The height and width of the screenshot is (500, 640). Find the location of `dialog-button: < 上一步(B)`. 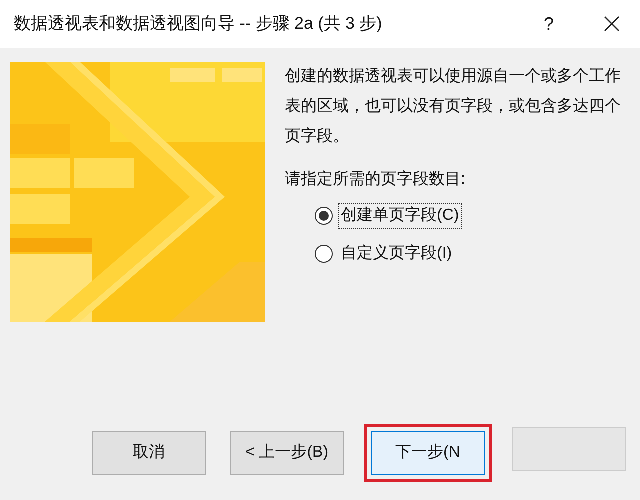

dialog-button: < 上一步(B) is located at coordinates (287, 452).